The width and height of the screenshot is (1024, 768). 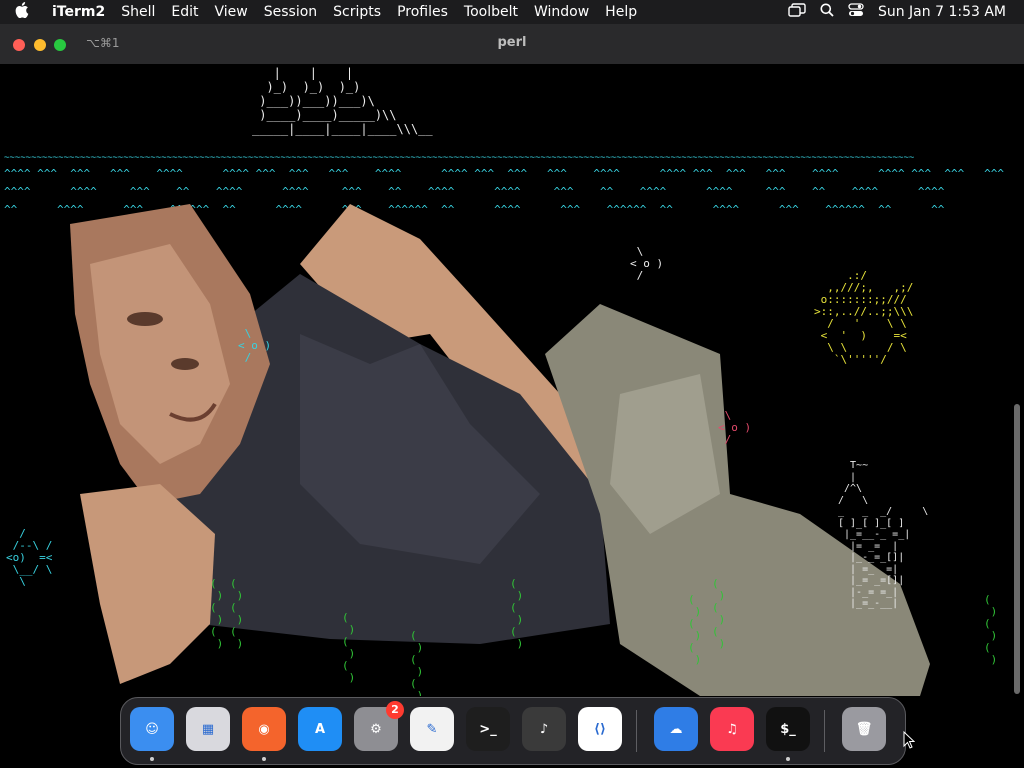 I want to click on dock-item-system-settings: ⚙ 2, so click(x=379, y=726).